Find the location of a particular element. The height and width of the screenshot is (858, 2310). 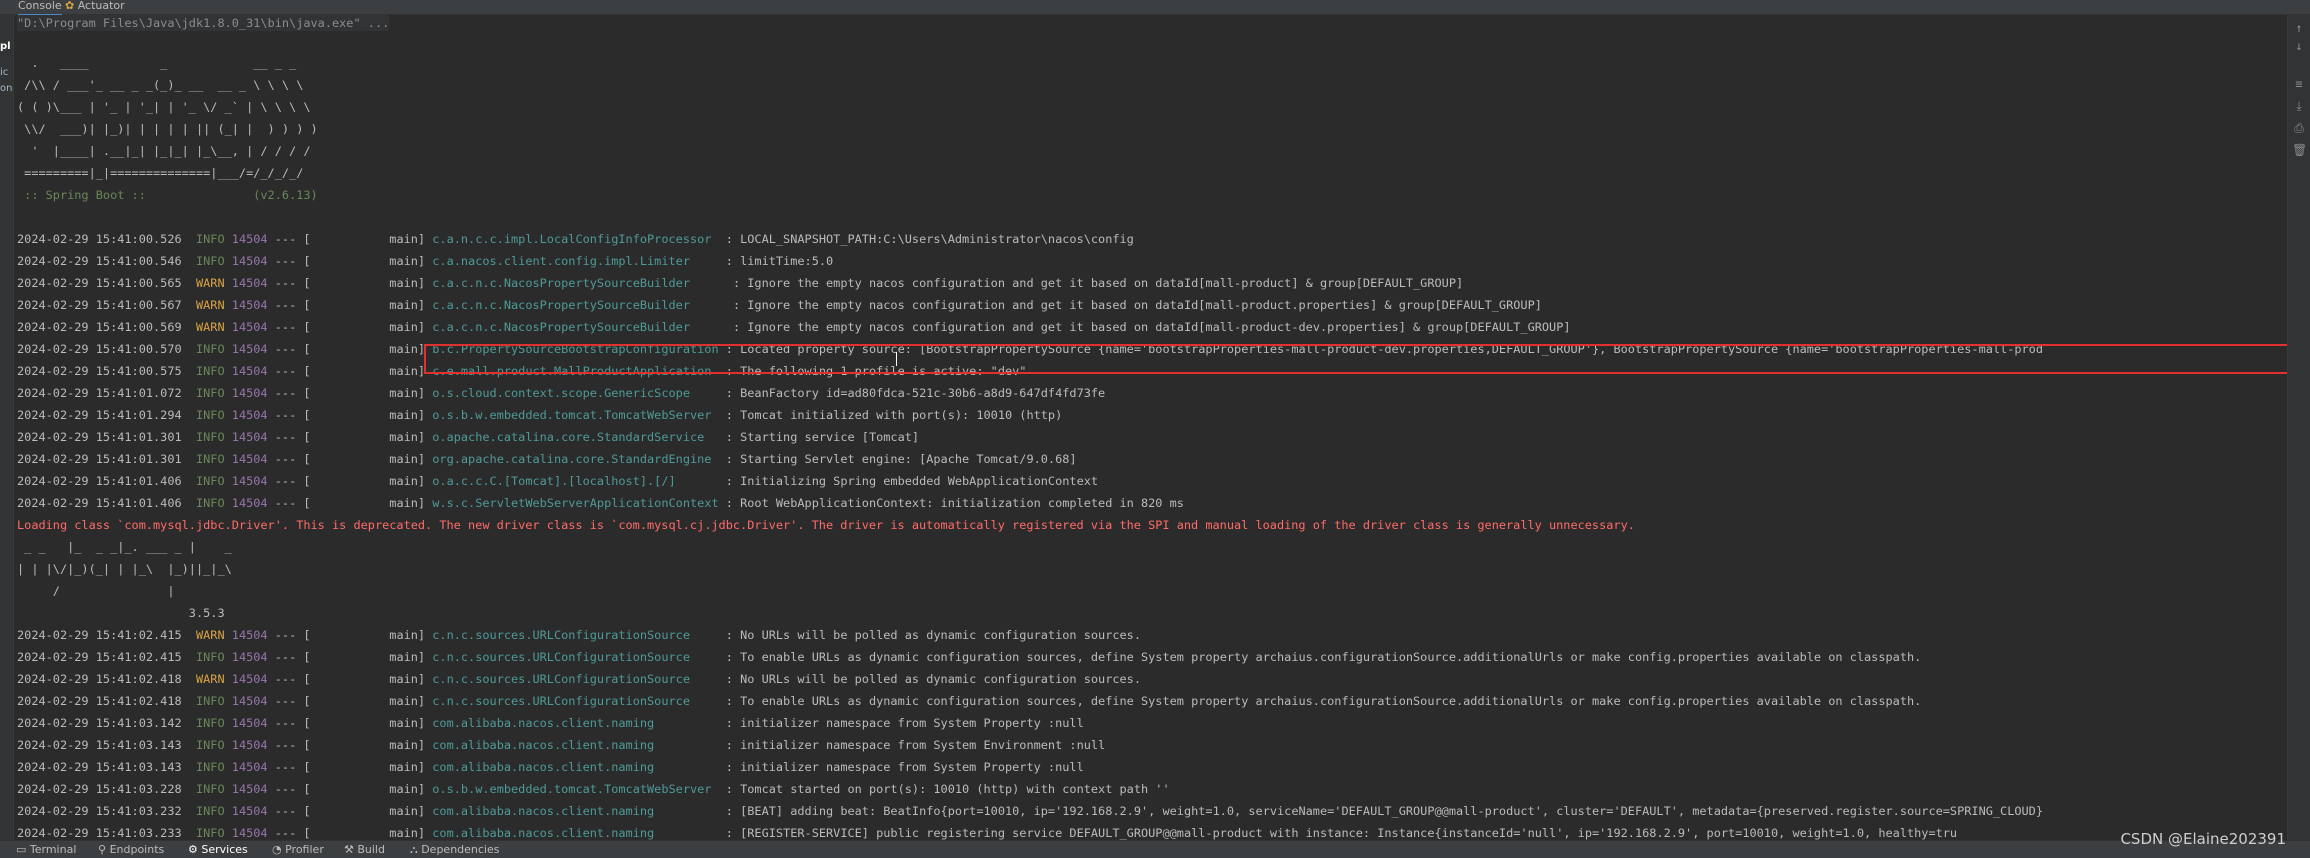

right-toolbar: ↑ ↓ ≡ ⤓ ⎙ 🗑 is located at coordinates (2298, 427).